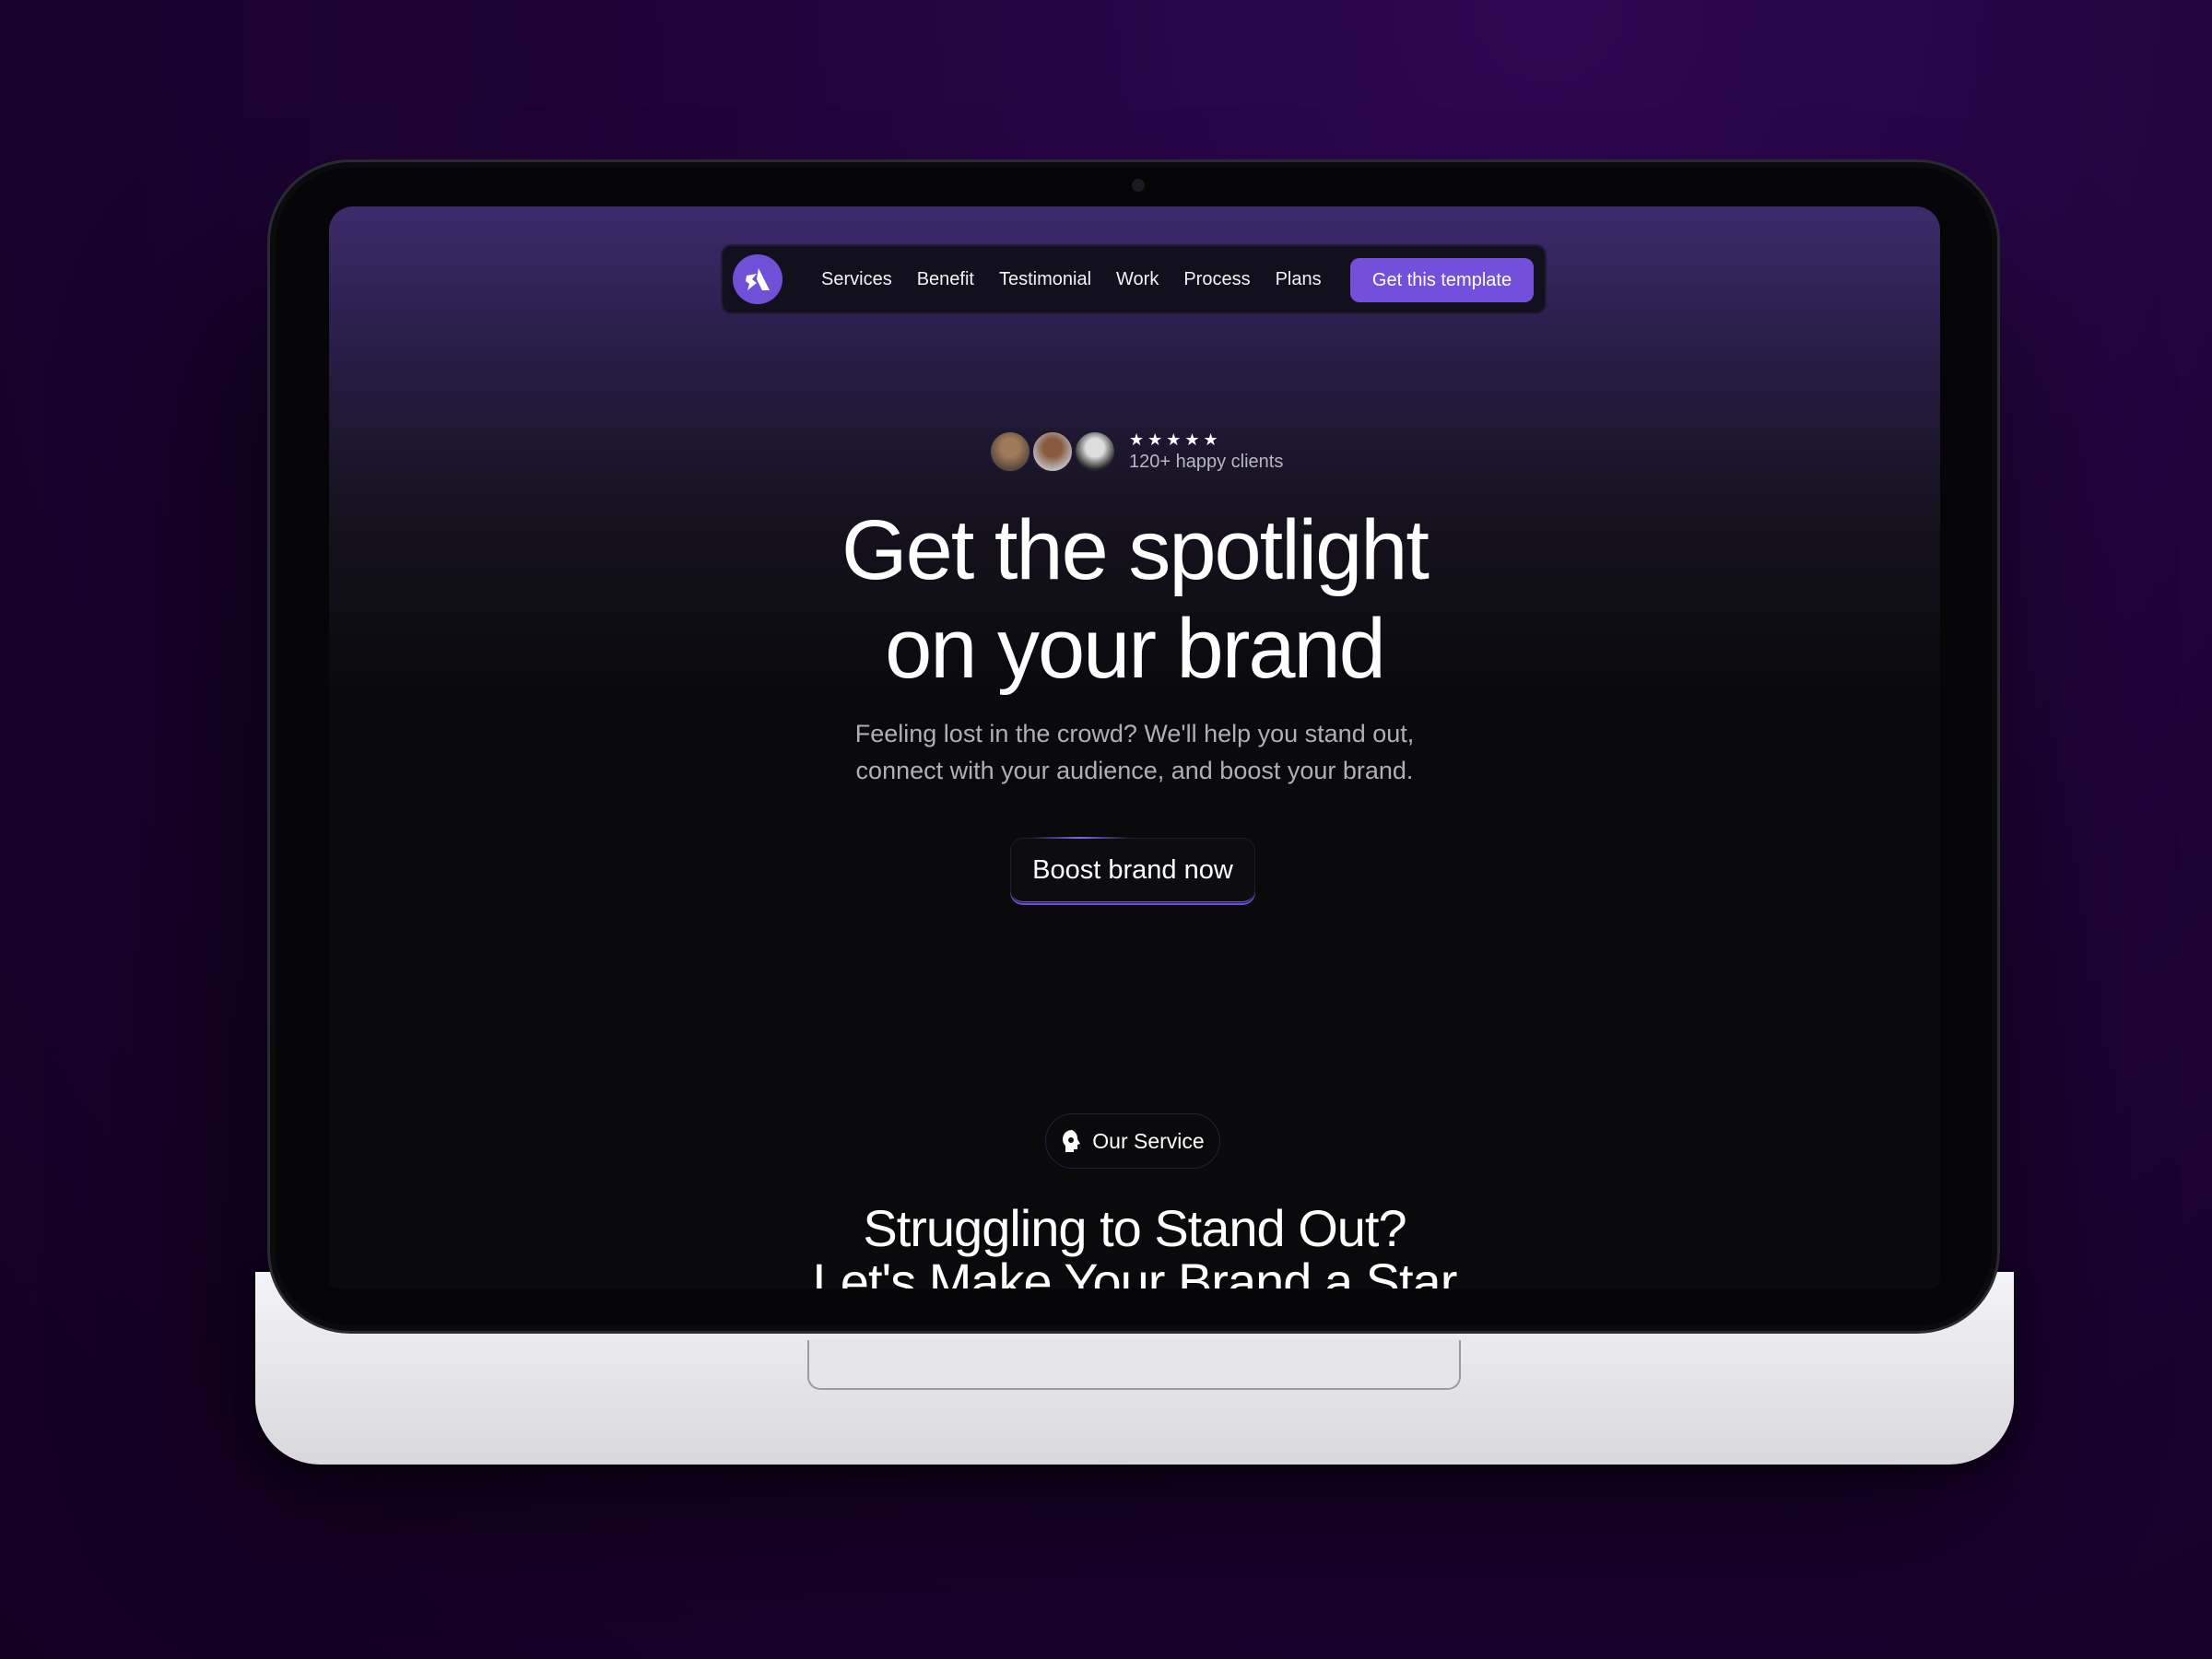 This screenshot has height=1659, width=2212. I want to click on nav-link-testimonial: Testimonial, so click(1045, 279).